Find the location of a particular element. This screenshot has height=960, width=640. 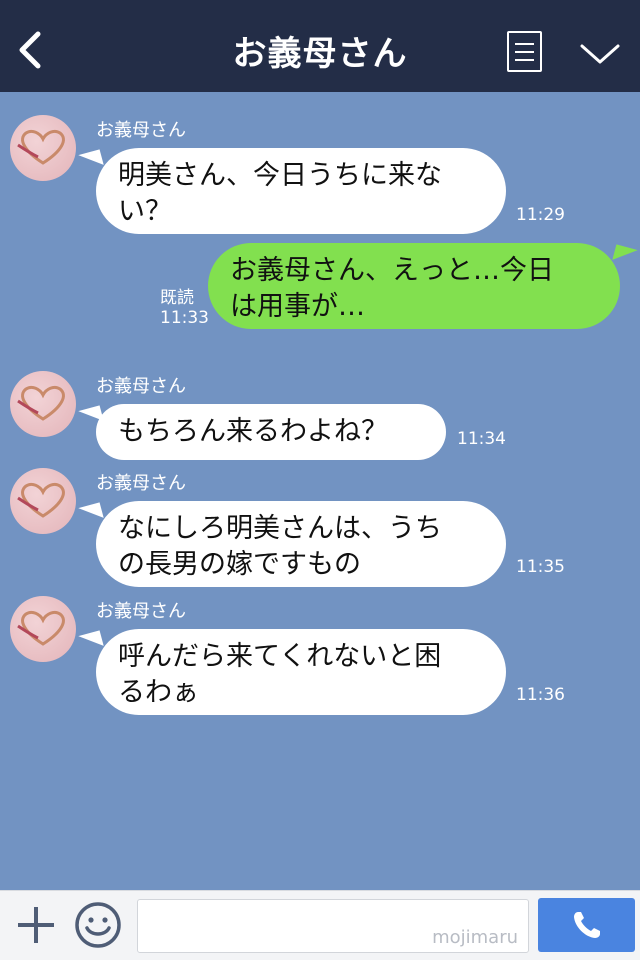

attach-button is located at coordinates (36, 925).